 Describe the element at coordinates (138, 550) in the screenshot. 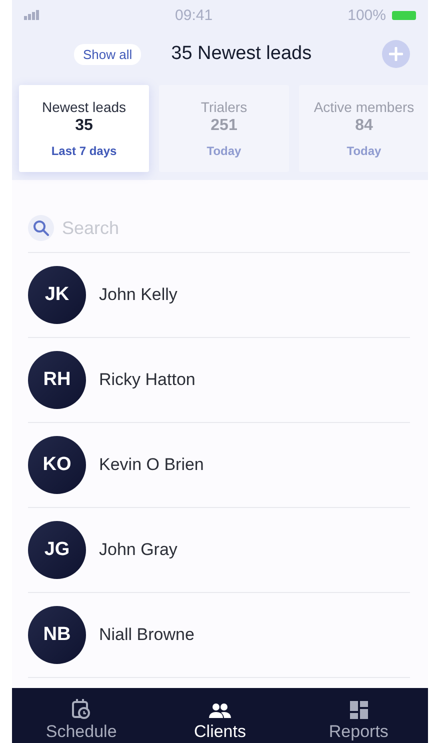

I see `client-name: John Gray` at that location.